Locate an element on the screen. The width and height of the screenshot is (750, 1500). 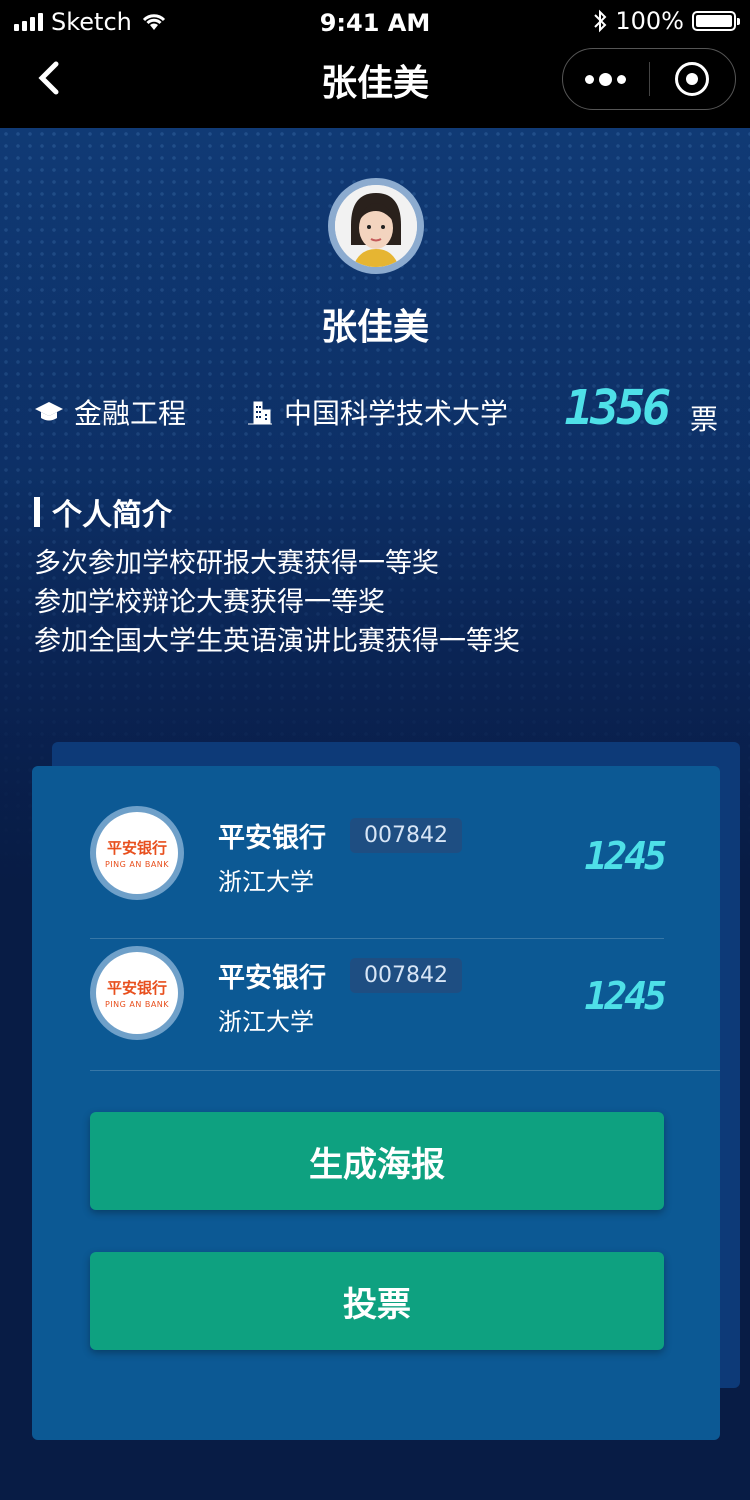
vote-button: 投票 is located at coordinates (377, 1301).